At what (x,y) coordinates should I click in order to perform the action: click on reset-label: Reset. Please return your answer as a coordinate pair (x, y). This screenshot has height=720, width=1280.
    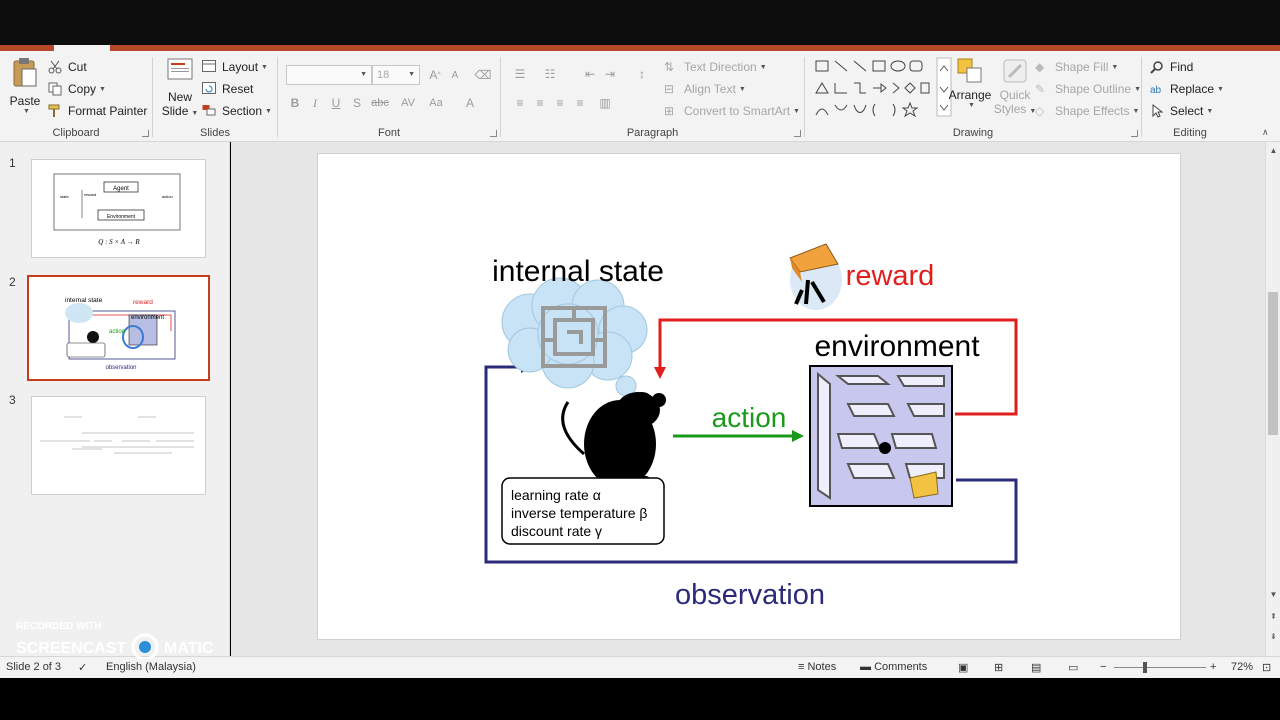
    Looking at the image, I should click on (238, 89).